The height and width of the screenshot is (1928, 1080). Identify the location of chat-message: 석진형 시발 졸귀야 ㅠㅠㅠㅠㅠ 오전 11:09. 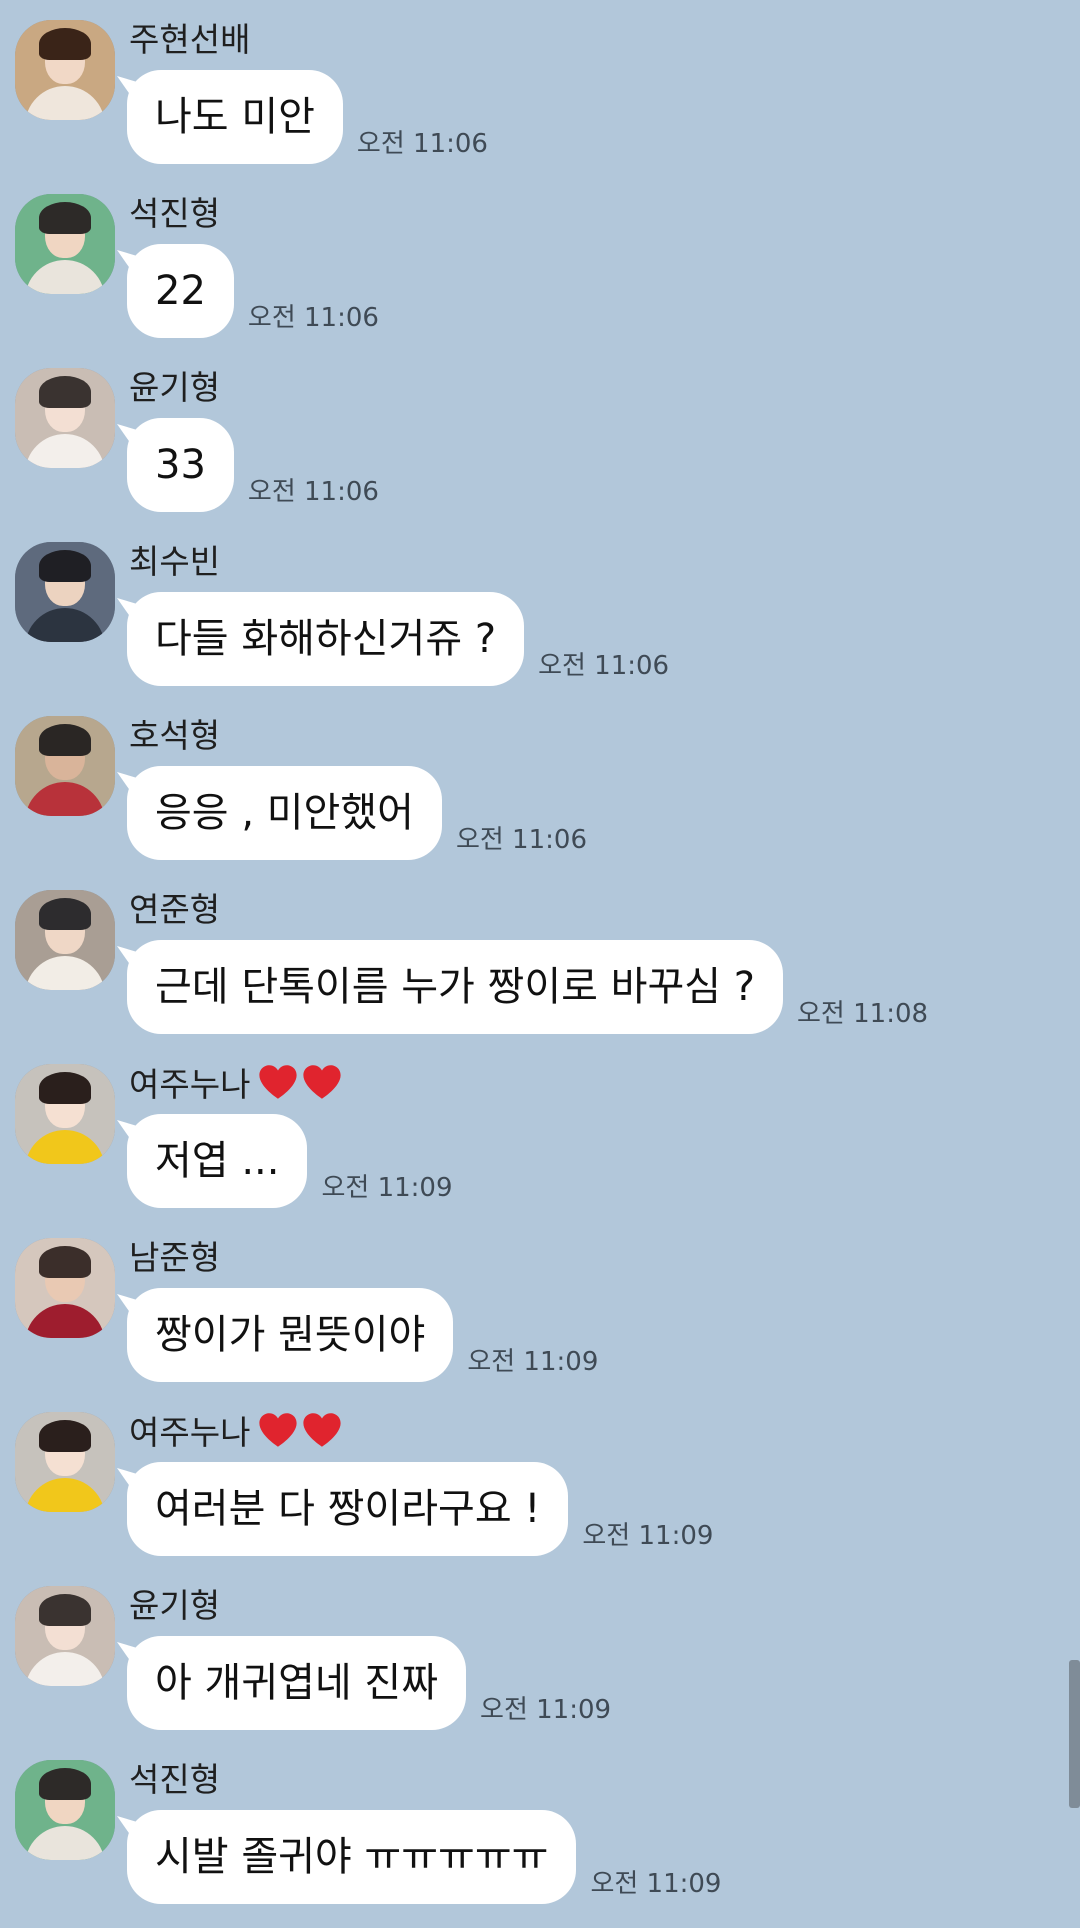
(540, 1827).